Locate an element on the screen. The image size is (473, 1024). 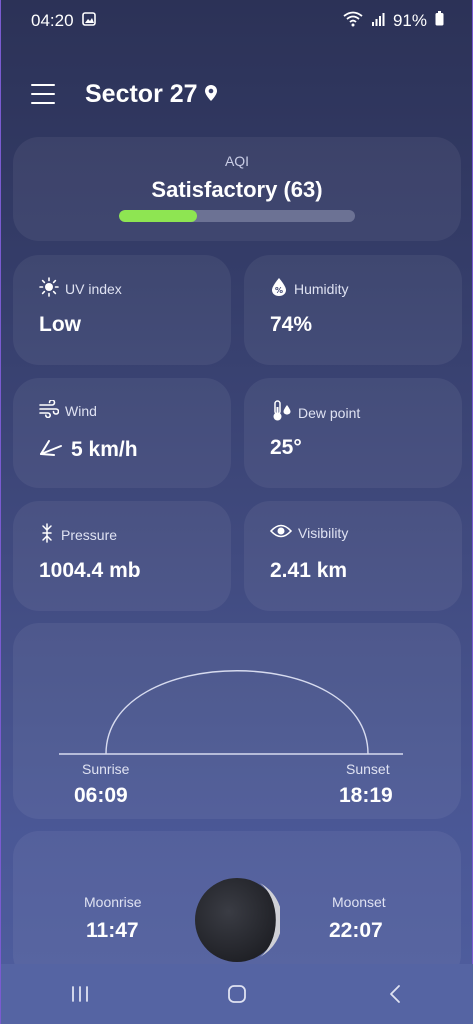
home-button is located at coordinates (237, 994).